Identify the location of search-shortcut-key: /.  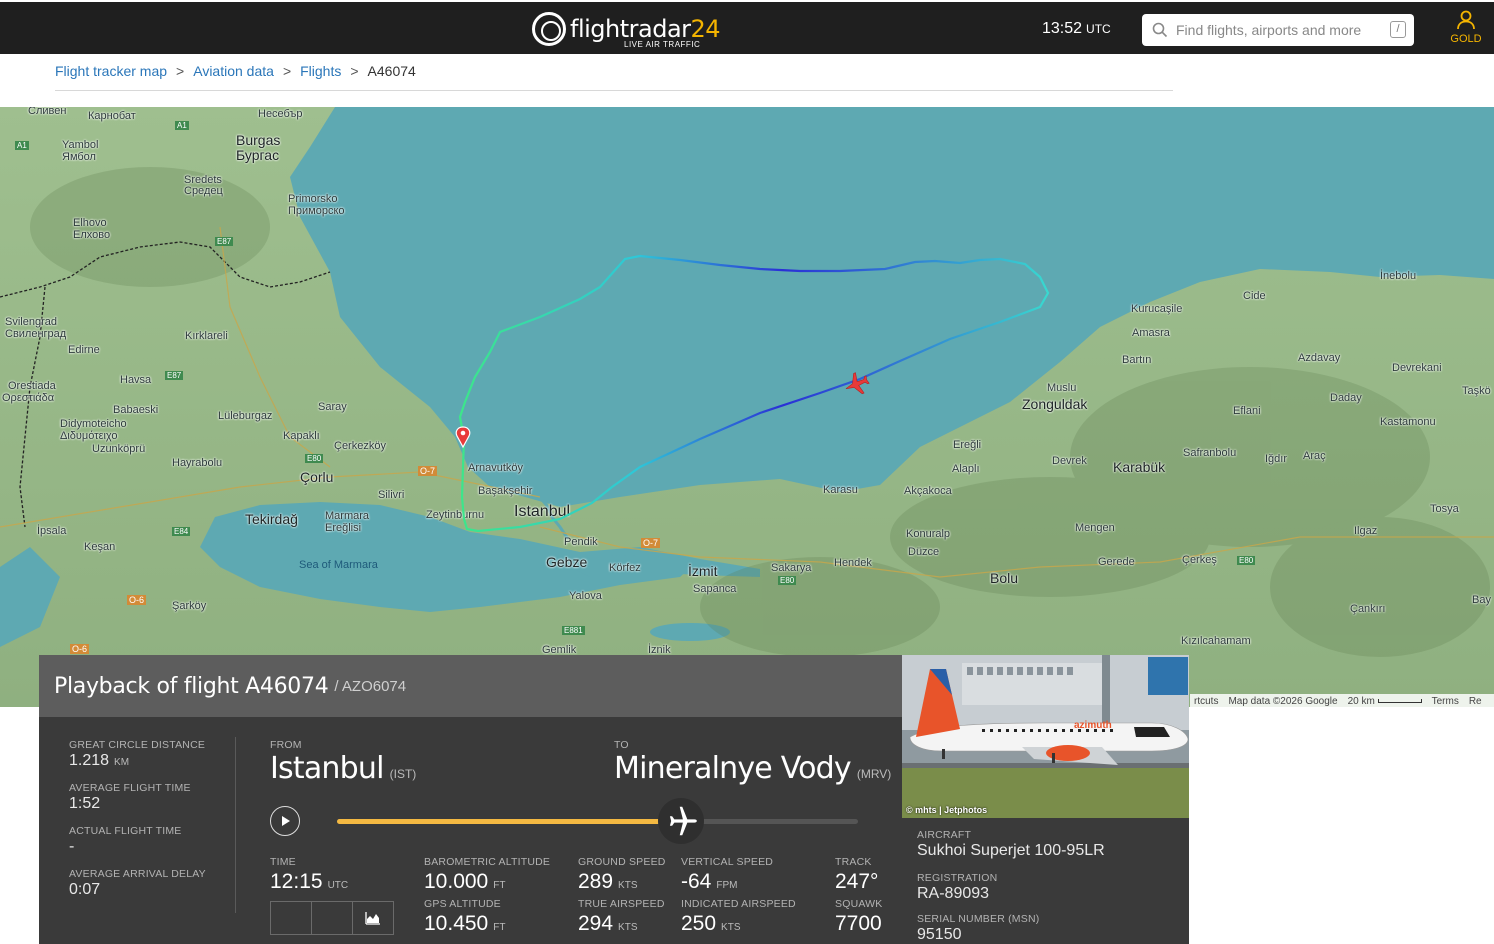
(1398, 29).